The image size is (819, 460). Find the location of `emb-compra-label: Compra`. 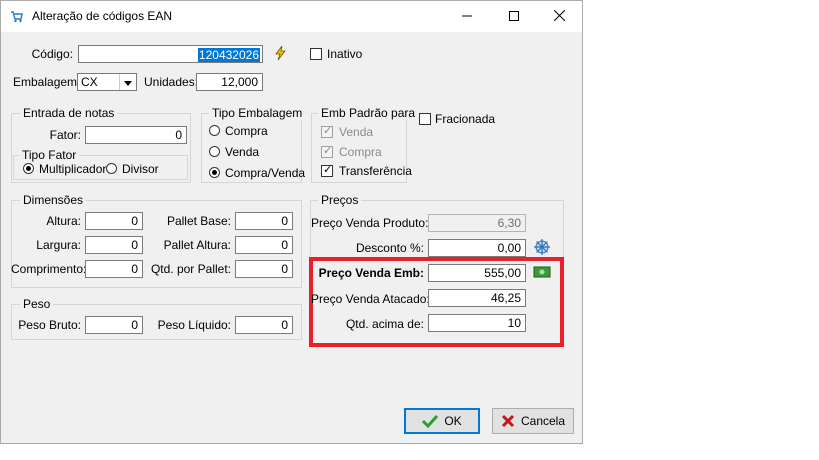

emb-compra-label: Compra is located at coordinates (360, 152).